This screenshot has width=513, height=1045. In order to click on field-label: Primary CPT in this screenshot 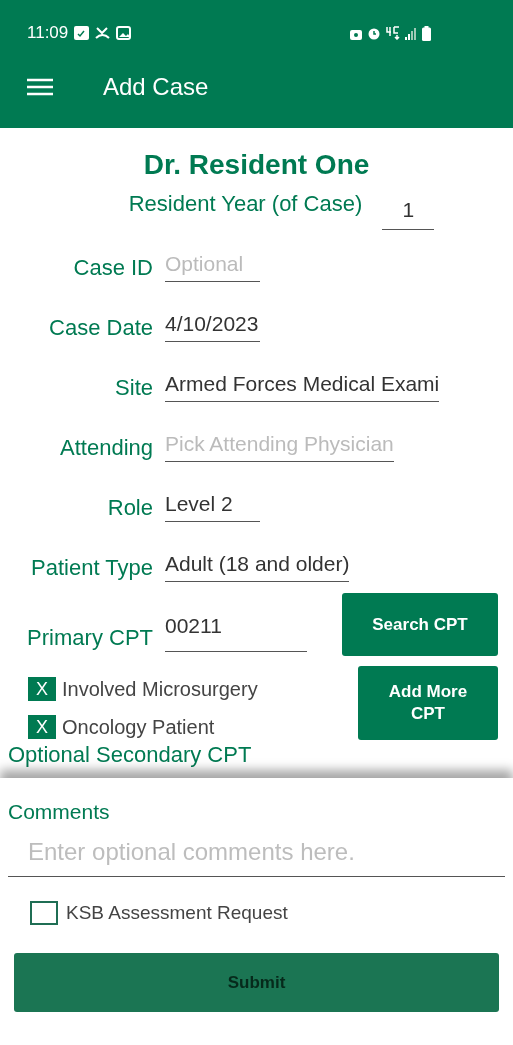, I will do `click(90, 638)`.